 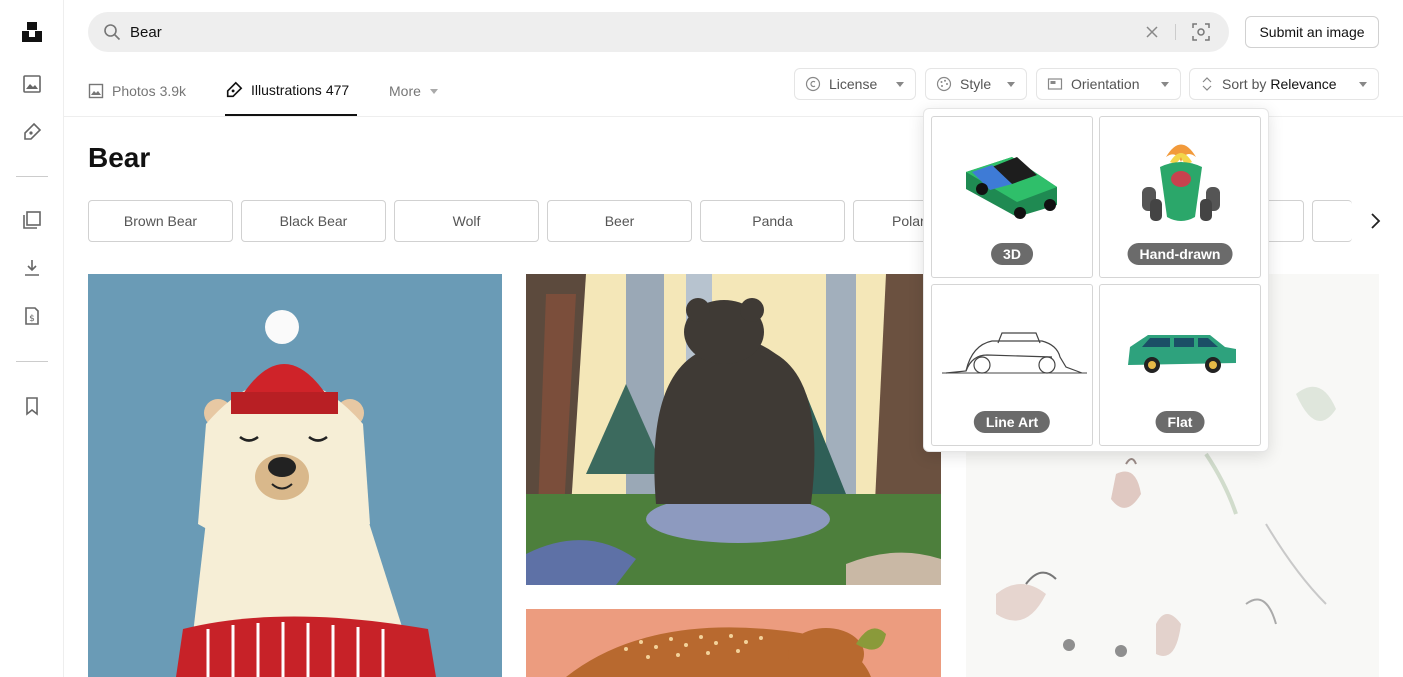 What do you see at coordinates (1012, 254) in the screenshot?
I see `style-option-label: 3D` at bounding box center [1012, 254].